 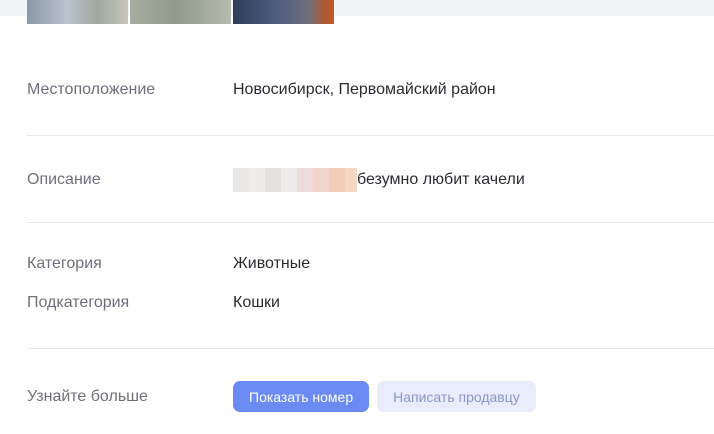 I want to click on write-seller-button: Написать продавцу, so click(x=456, y=396).